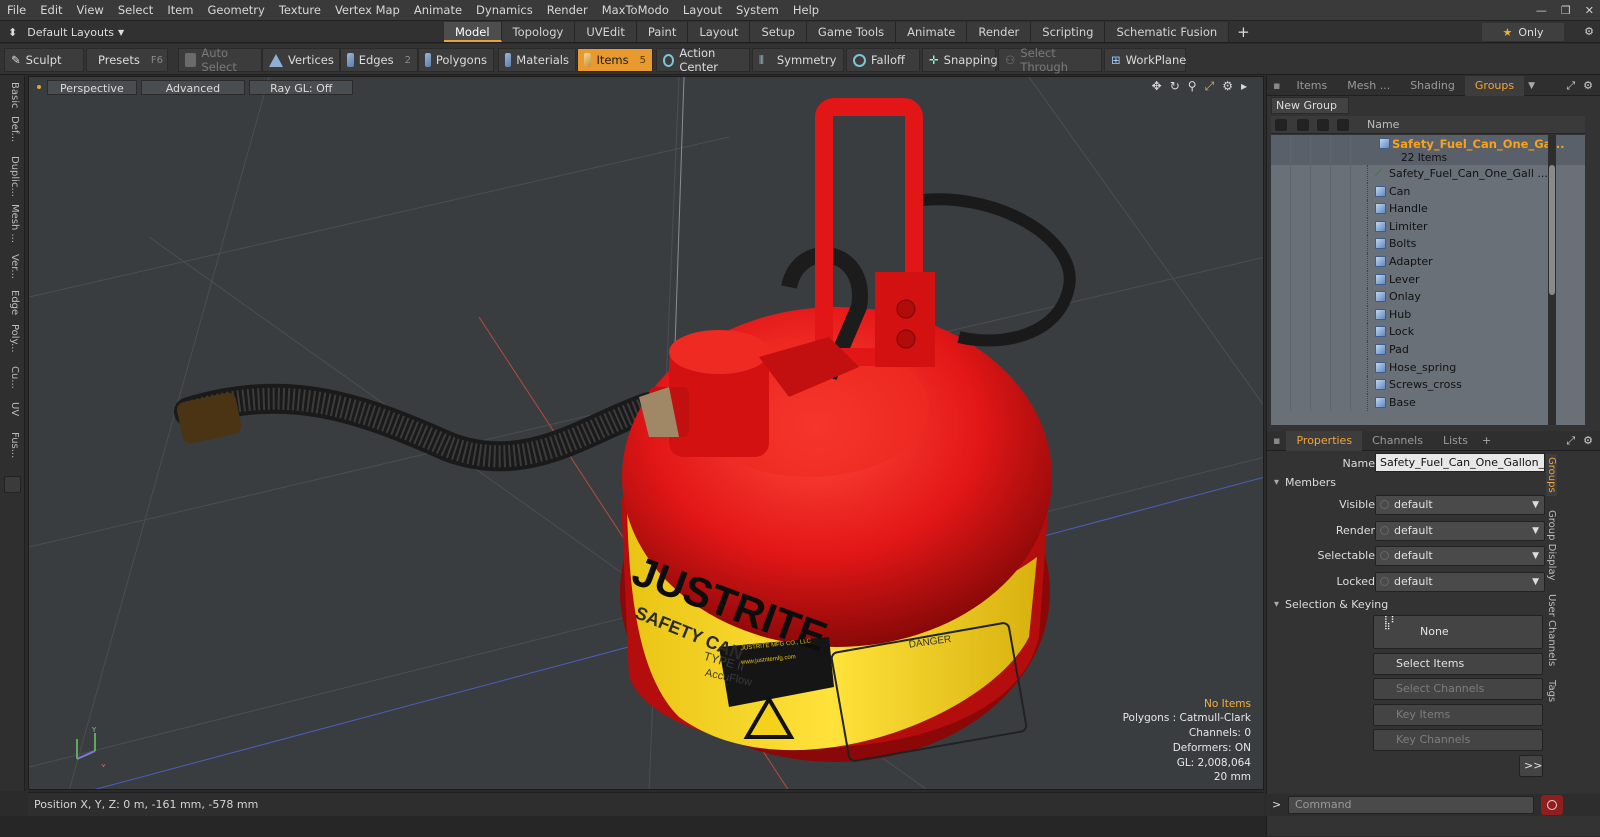 The image size is (1600, 837). I want to click on locked-dropdown: default ▼, so click(1460, 582).